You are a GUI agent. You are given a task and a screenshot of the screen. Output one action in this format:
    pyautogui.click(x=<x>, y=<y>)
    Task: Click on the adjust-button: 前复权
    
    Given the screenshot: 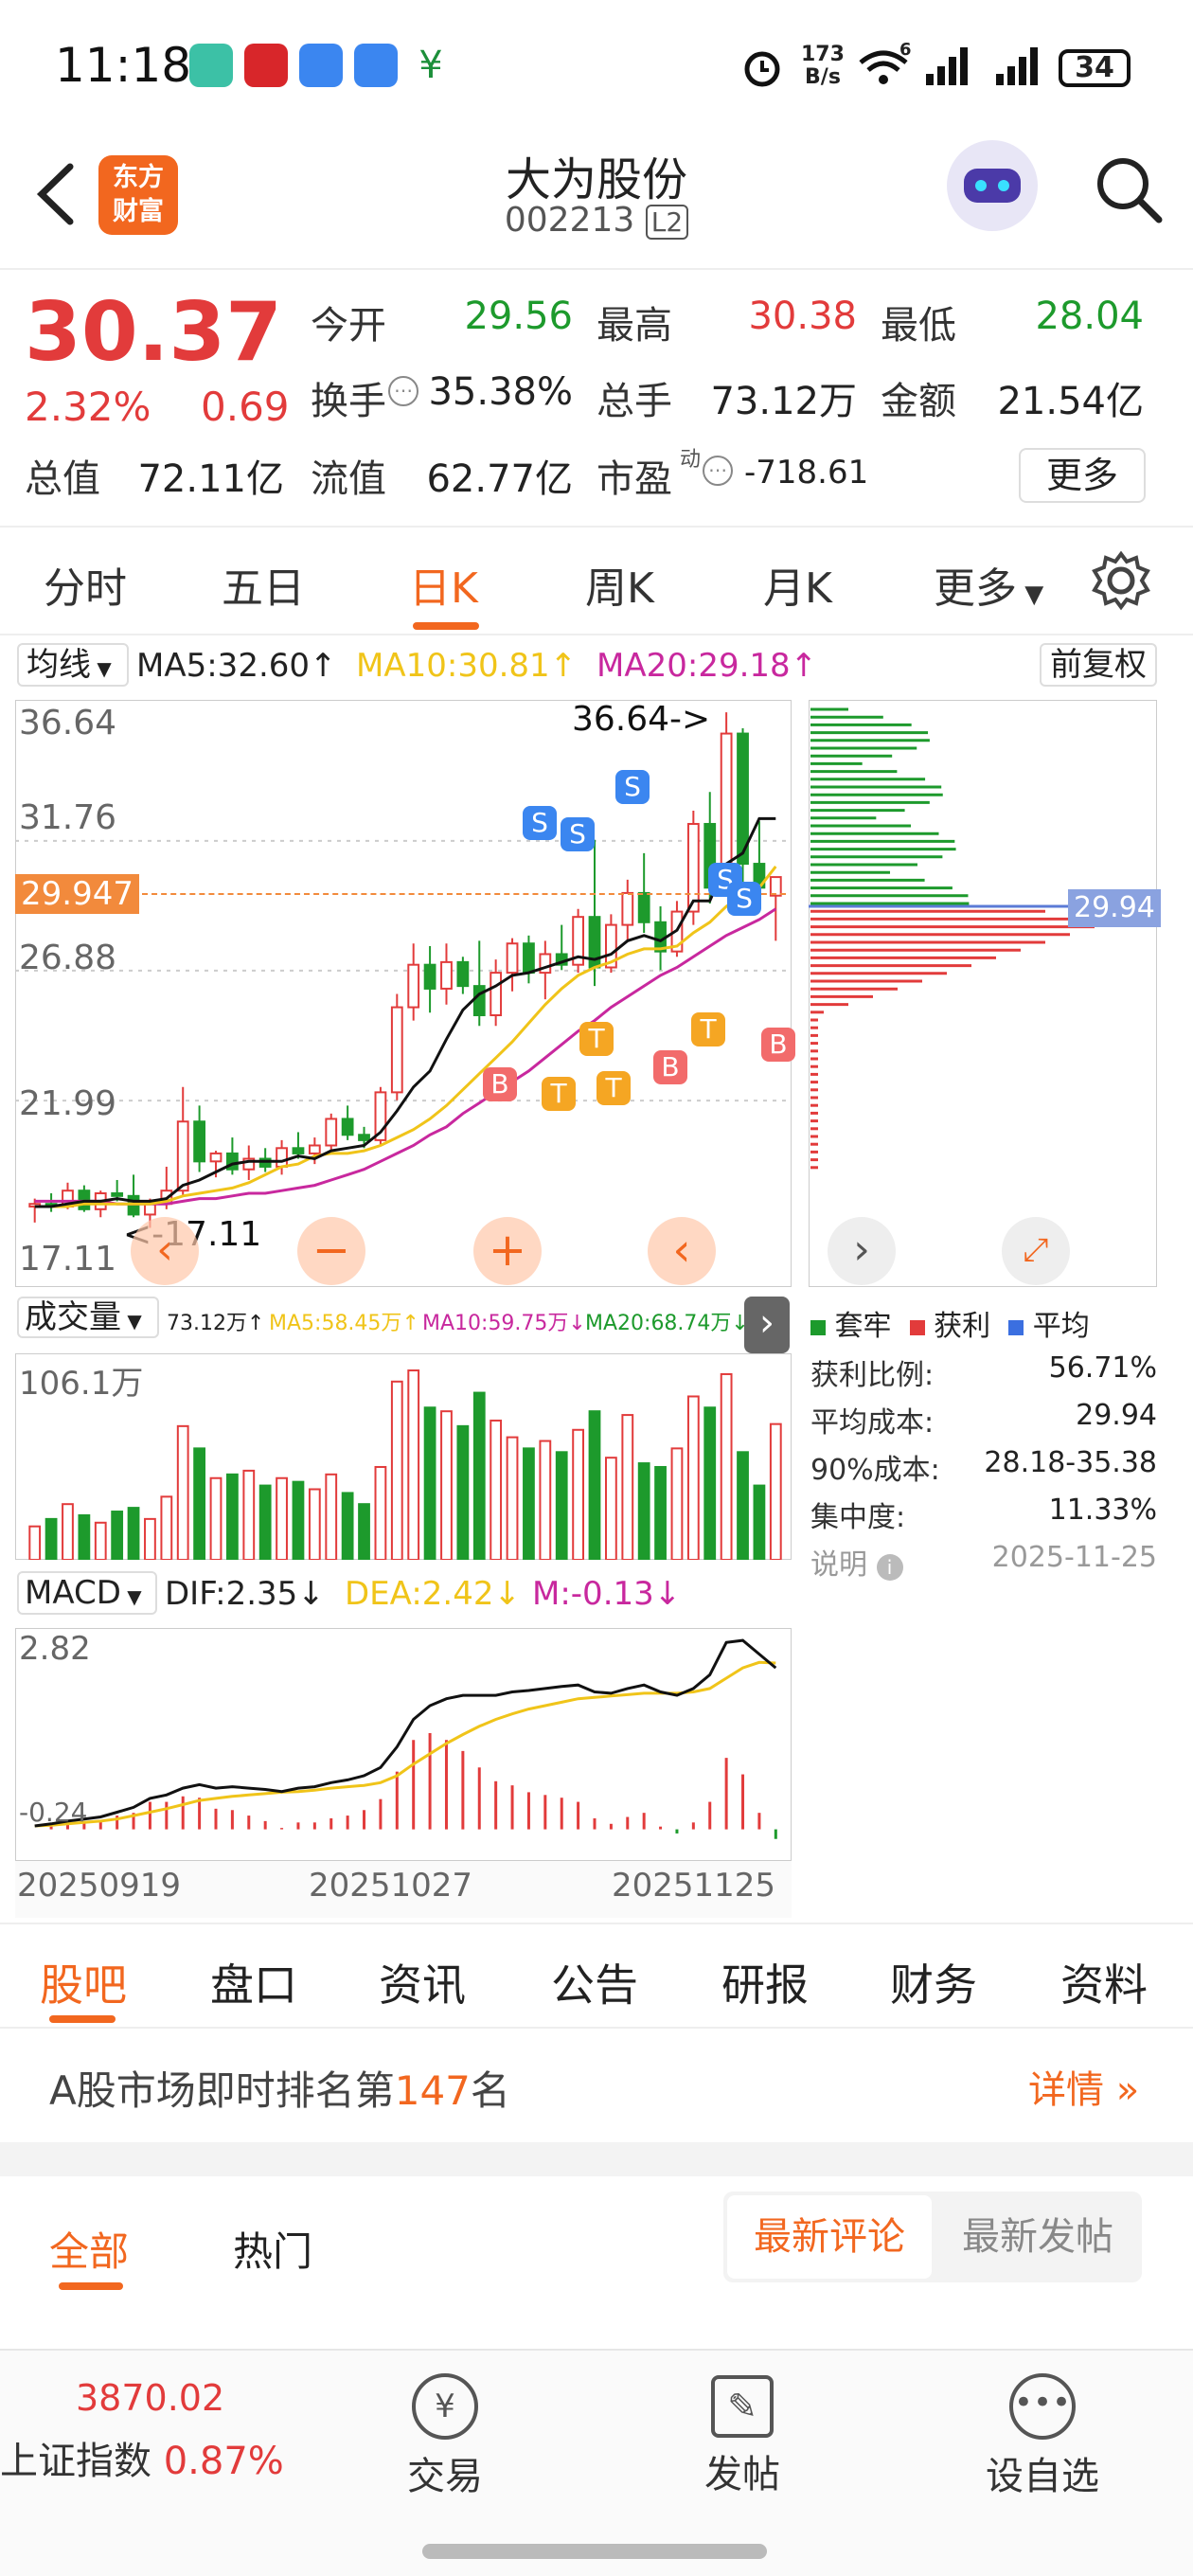 What is the action you would take?
    pyautogui.click(x=1098, y=665)
    